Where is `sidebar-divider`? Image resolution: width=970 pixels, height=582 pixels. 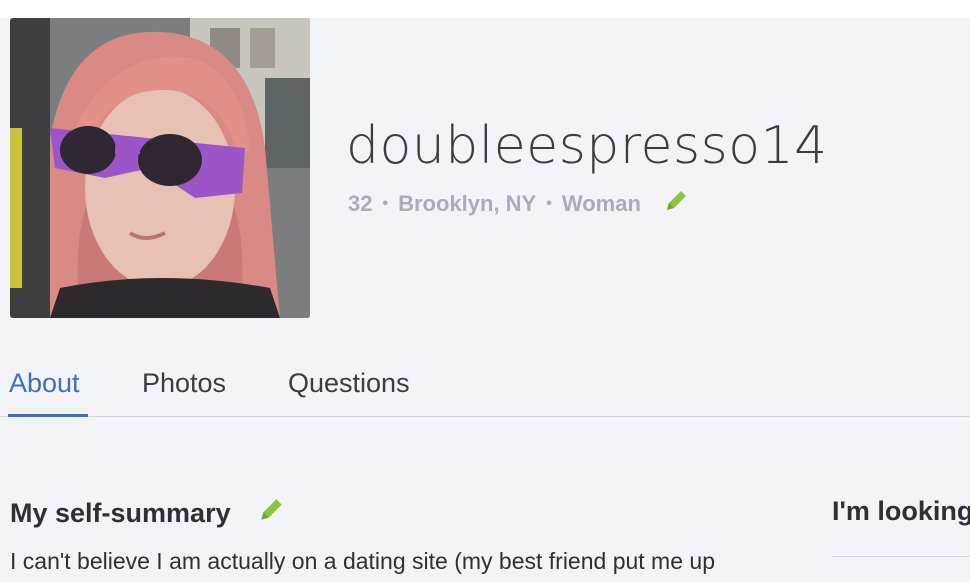 sidebar-divider is located at coordinates (901, 556).